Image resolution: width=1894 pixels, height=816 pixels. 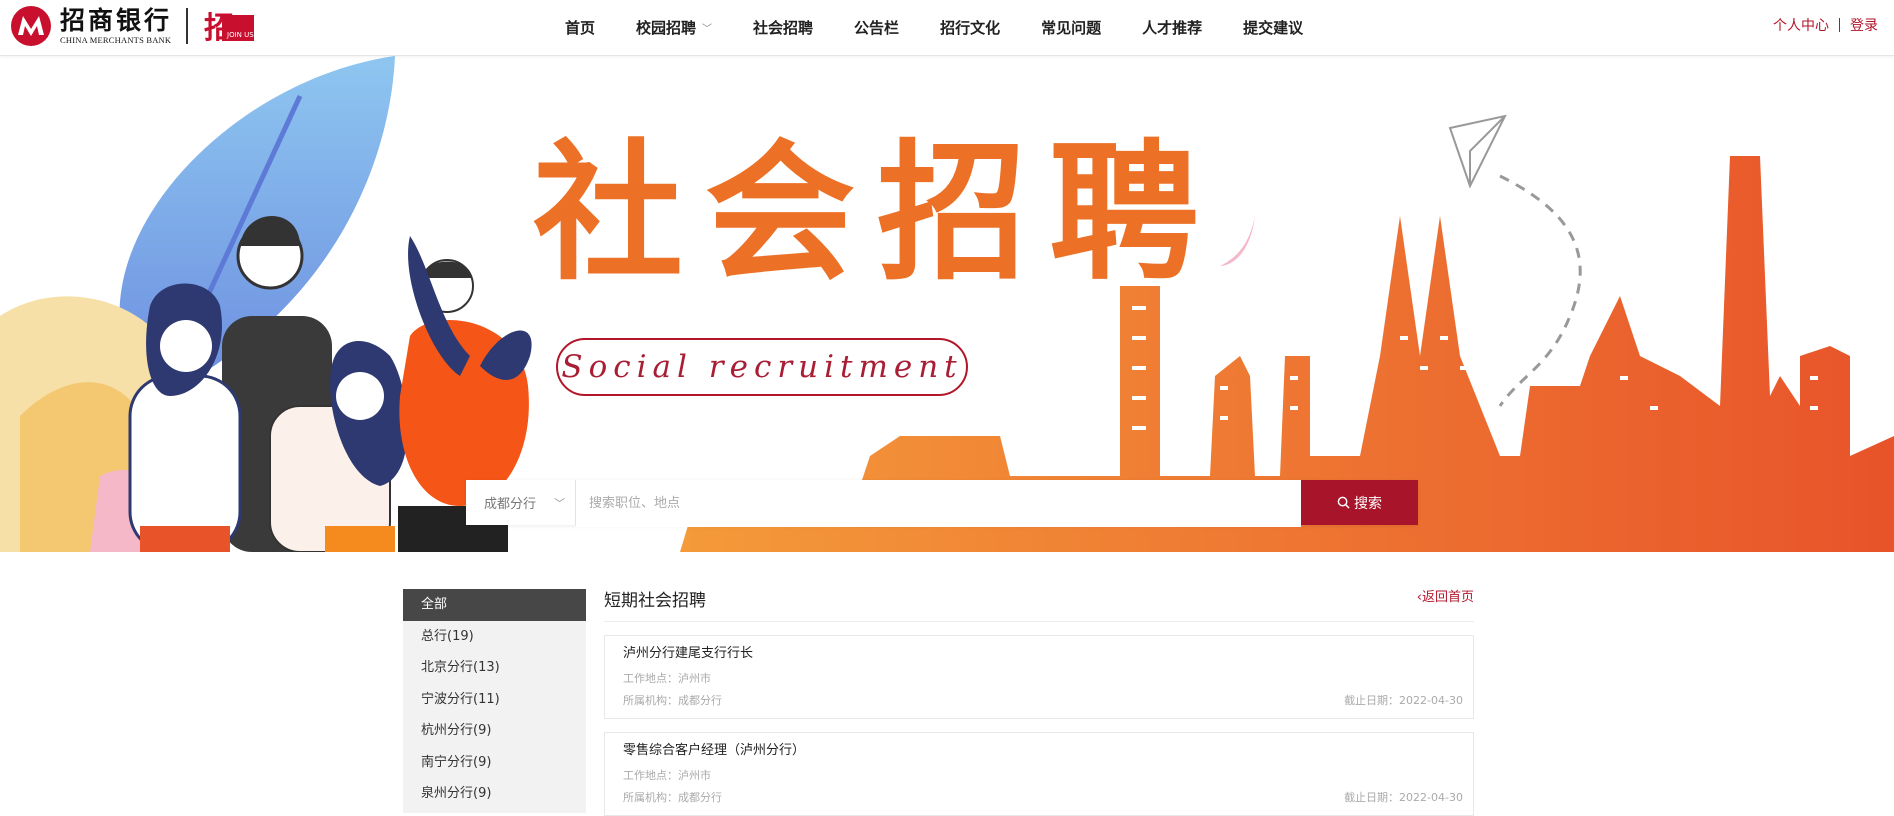 I want to click on sidebar-item-ningbo: 宁波分行(11), so click(x=494, y=700).